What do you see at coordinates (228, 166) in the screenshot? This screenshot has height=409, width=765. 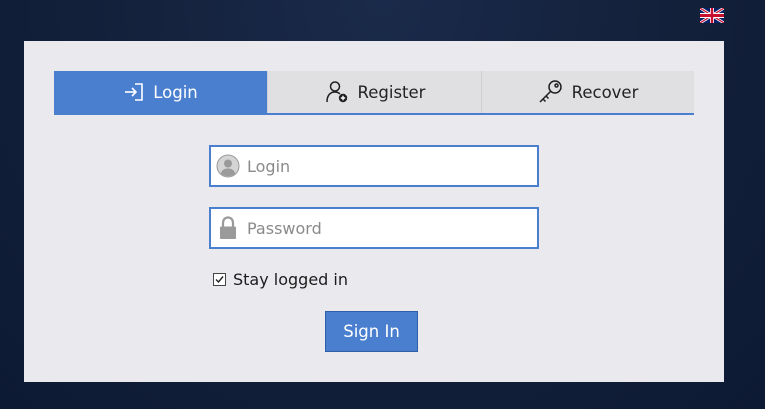 I see `user-icon` at bounding box center [228, 166].